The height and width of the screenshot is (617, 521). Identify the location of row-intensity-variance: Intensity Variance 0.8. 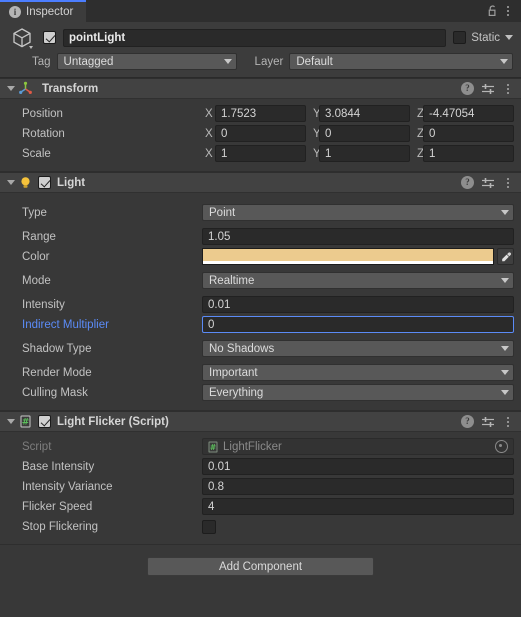
(260, 486).